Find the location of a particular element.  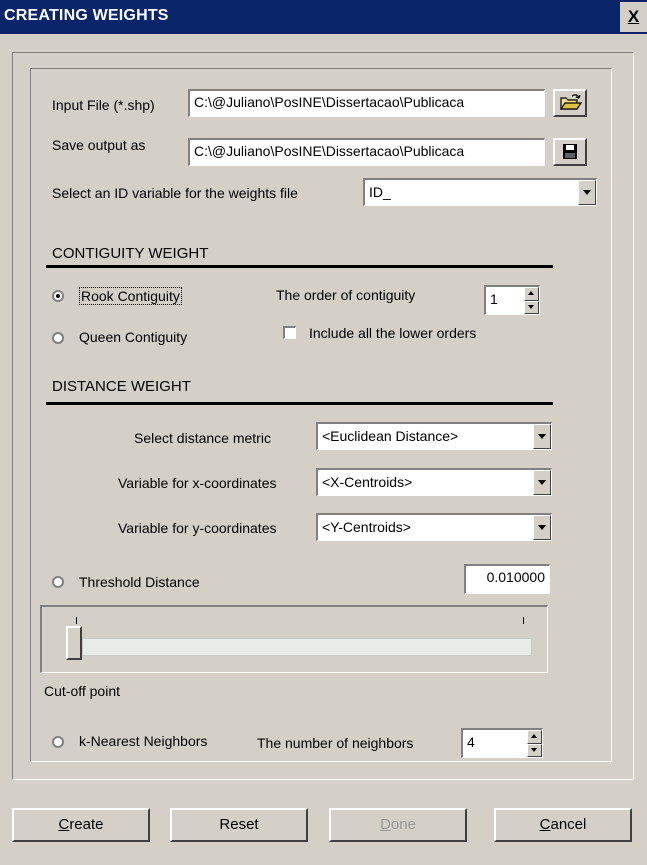

y-coordinates-select: <Y-Centroids> is located at coordinates (434, 527).